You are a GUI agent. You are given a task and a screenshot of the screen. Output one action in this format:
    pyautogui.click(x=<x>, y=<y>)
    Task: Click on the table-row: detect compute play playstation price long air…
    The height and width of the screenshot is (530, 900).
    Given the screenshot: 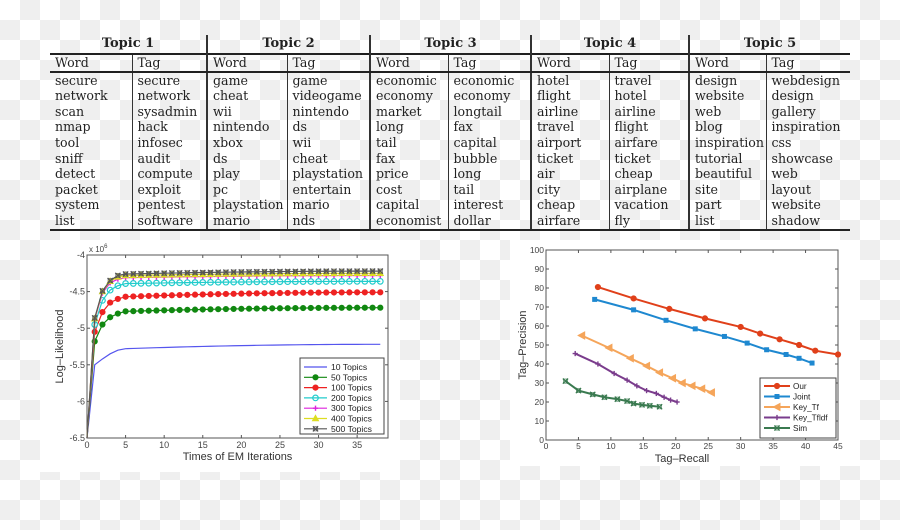 What is the action you would take?
    pyautogui.click(x=450, y=174)
    